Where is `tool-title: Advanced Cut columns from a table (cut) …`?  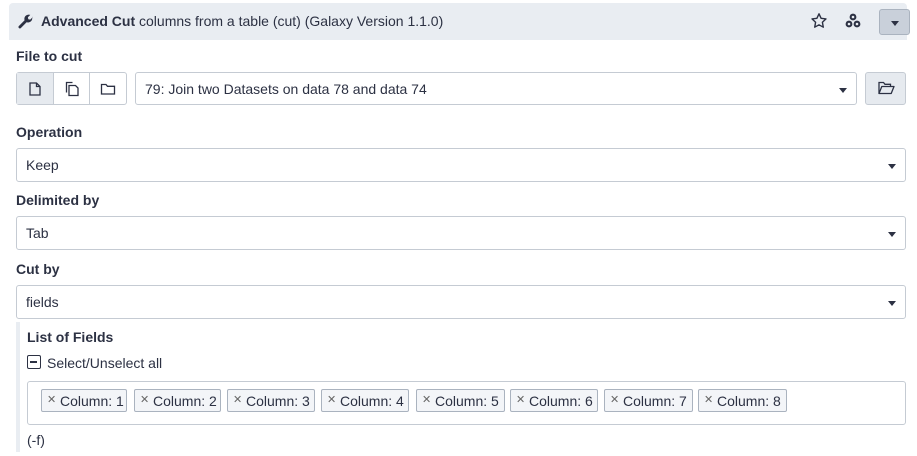
tool-title: Advanced Cut columns from a table (cut) … is located at coordinates (242, 21).